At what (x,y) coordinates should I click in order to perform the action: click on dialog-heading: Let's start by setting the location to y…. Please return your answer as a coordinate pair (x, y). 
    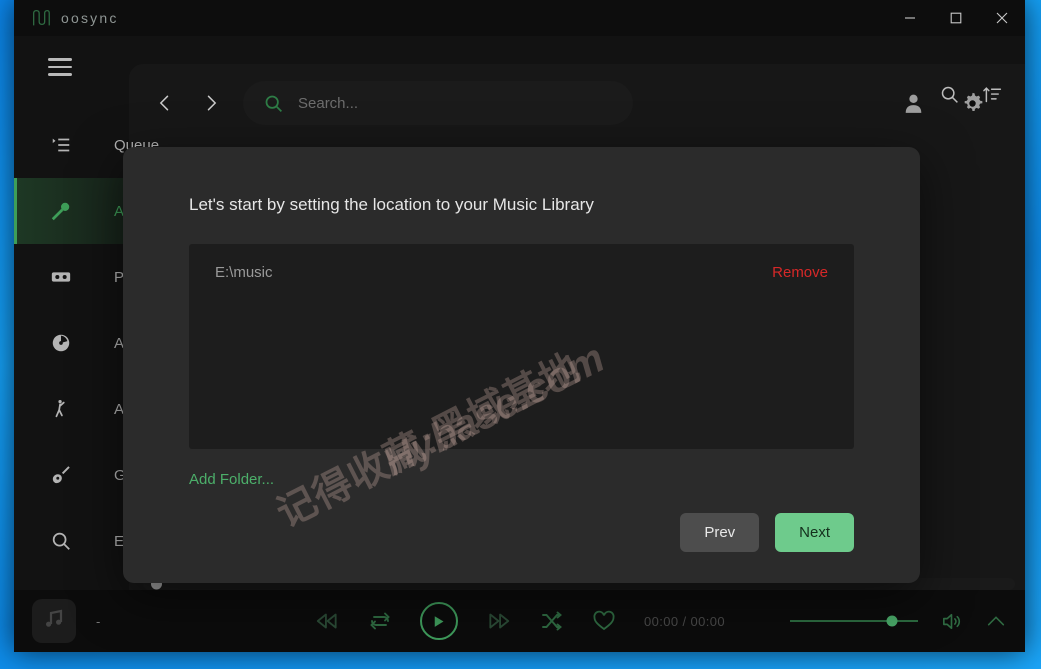
    Looking at the image, I should click on (391, 204).